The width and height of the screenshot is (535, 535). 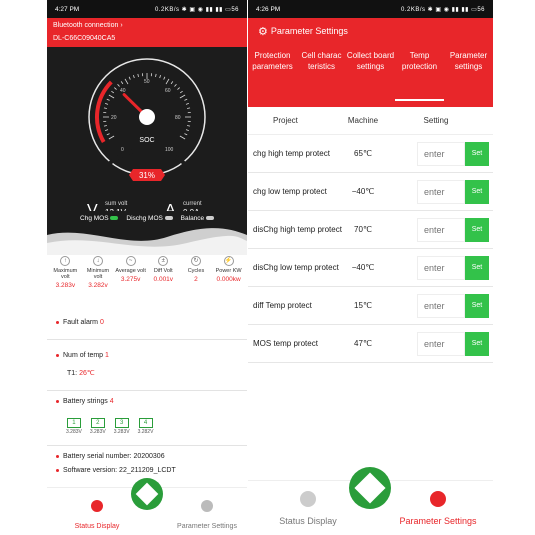 What do you see at coordinates (130, 269) in the screenshot?
I see `stat-avg-volt: ~ Average volt 3.275v` at bounding box center [130, 269].